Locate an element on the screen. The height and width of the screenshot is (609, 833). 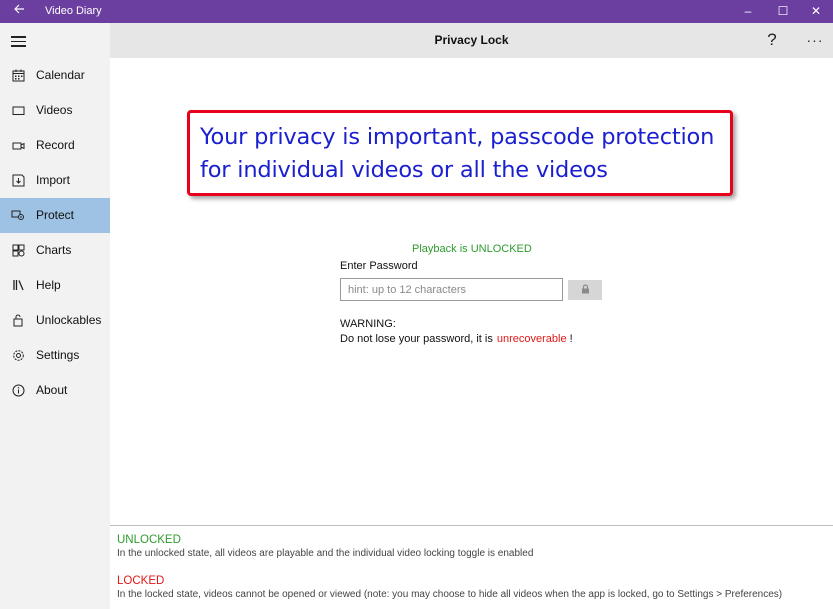
sidebar-item-videos: Videos is located at coordinates (55, 110).